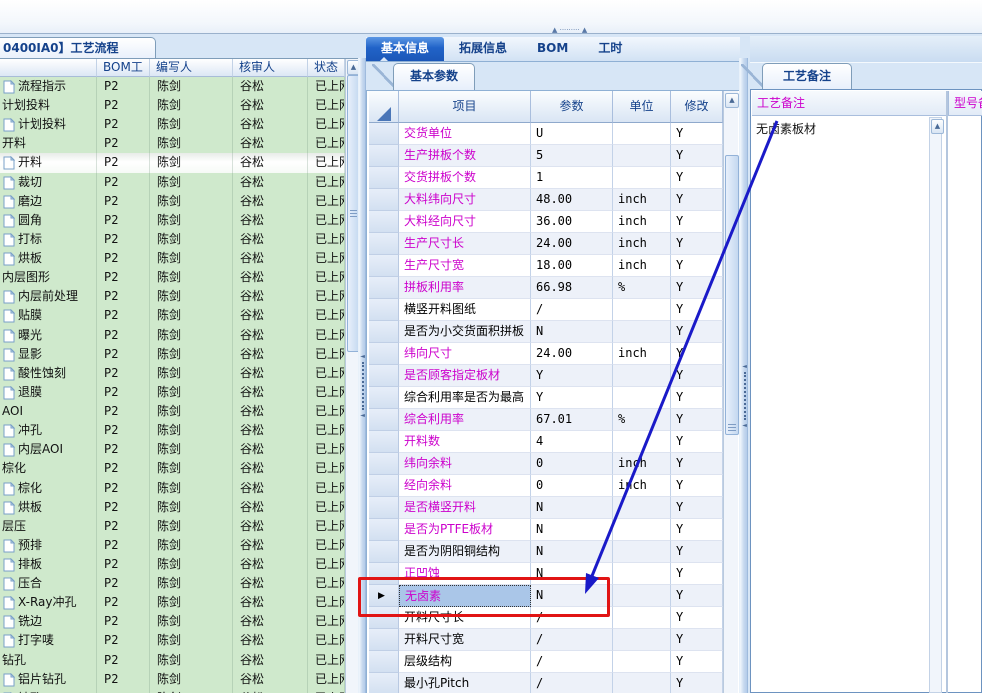 Image resolution: width=982 pixels, height=693 pixels. What do you see at coordinates (572, 178) in the screenshot?
I see `param-value-cell: 1` at bounding box center [572, 178].